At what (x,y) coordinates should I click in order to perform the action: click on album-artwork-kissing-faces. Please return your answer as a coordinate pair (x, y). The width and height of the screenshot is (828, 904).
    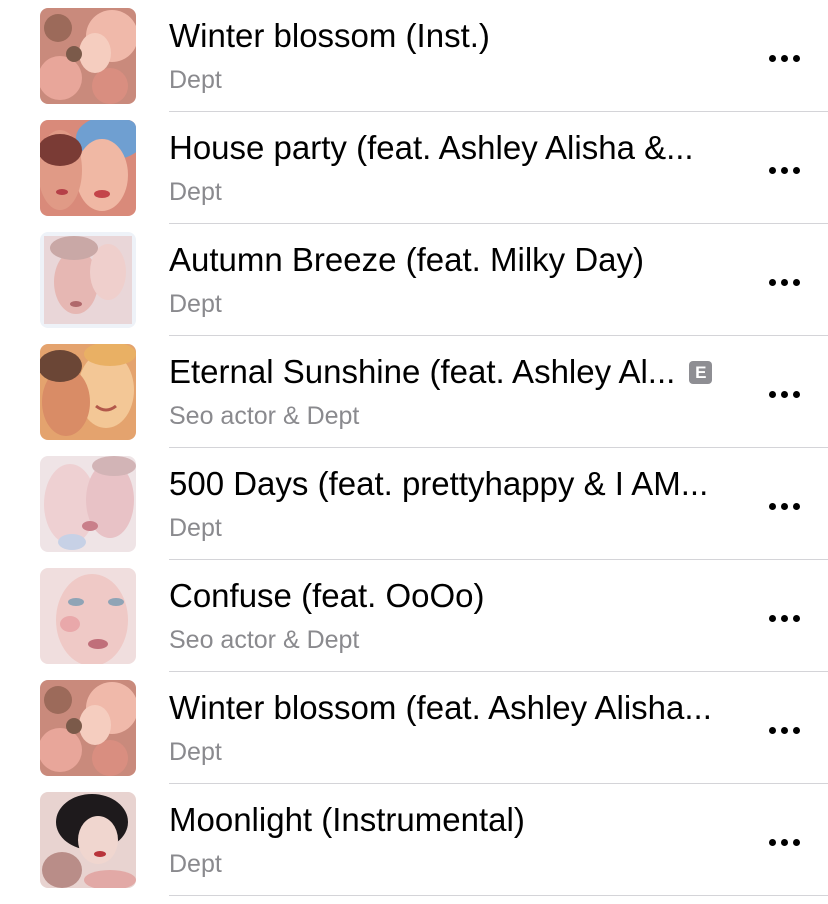
    Looking at the image, I should click on (88, 504).